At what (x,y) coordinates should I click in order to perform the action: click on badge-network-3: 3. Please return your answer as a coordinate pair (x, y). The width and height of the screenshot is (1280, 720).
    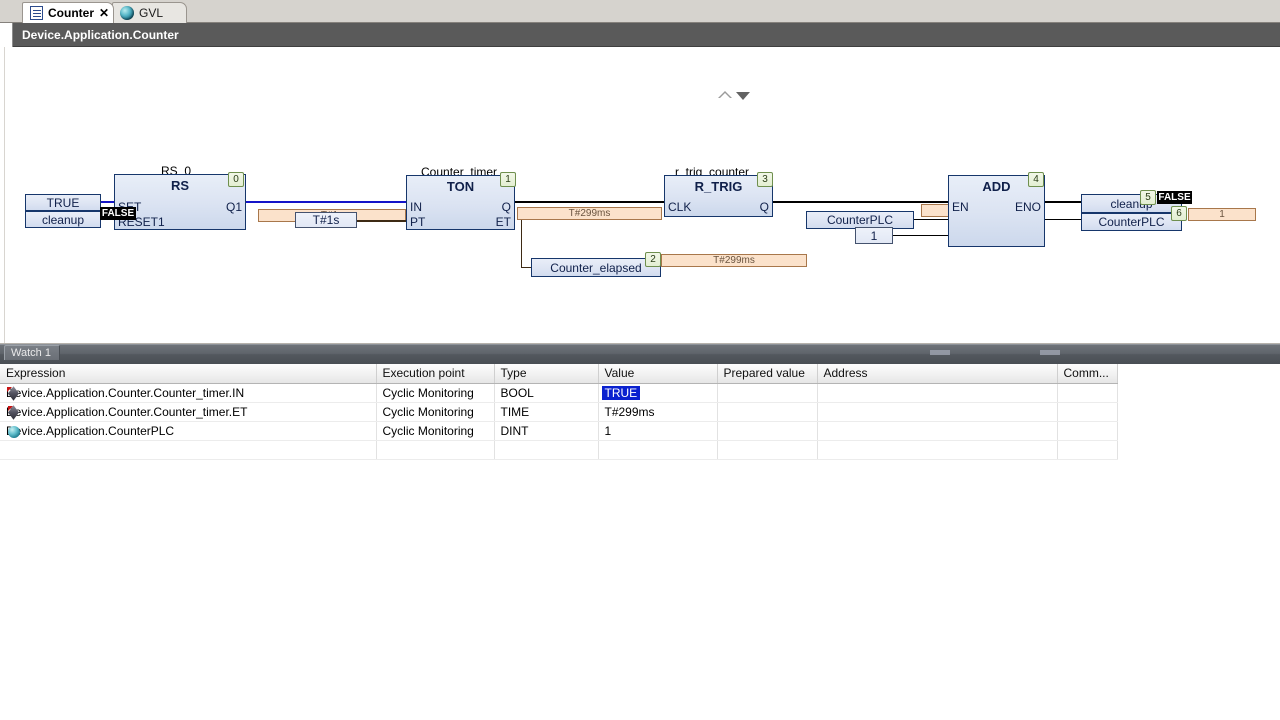
    Looking at the image, I should click on (765, 179).